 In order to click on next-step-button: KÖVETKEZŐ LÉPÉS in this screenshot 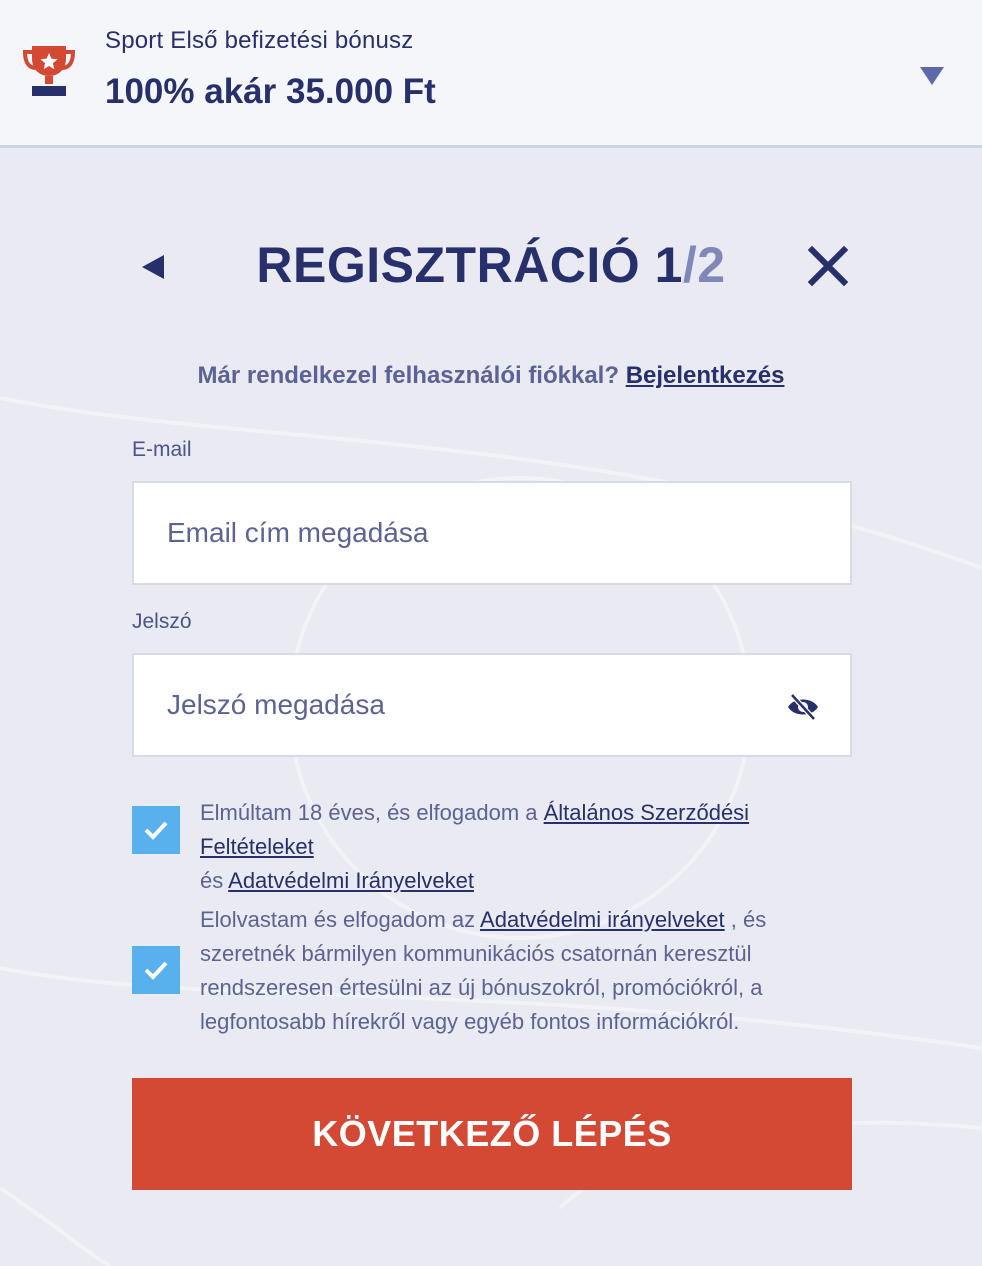, I will do `click(492, 1134)`.